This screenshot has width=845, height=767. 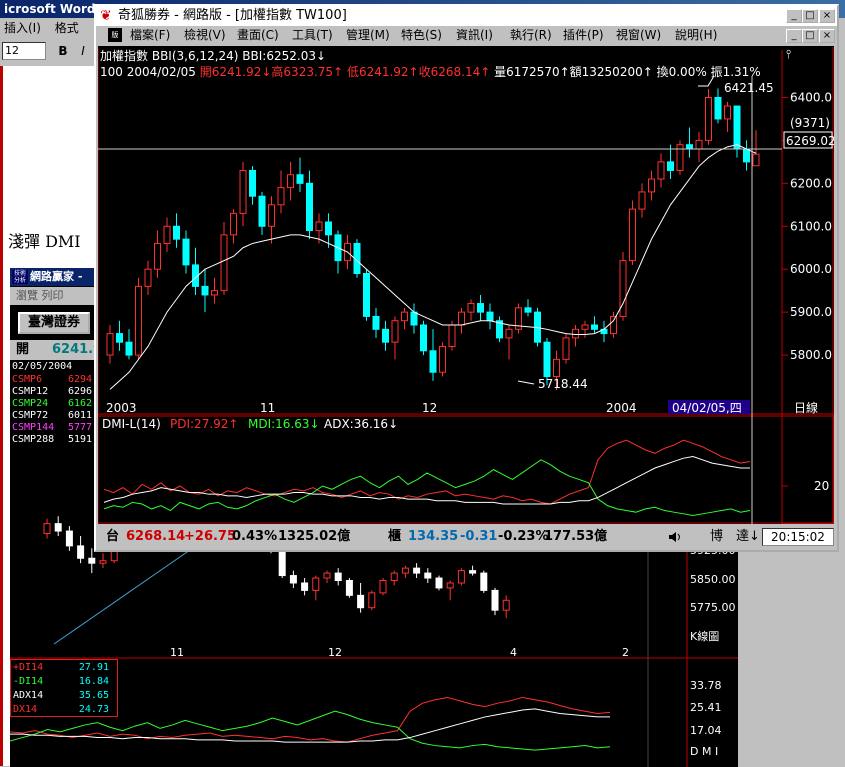 I want to click on csmp-row: CSMP144 5777, so click(x=53, y=428).